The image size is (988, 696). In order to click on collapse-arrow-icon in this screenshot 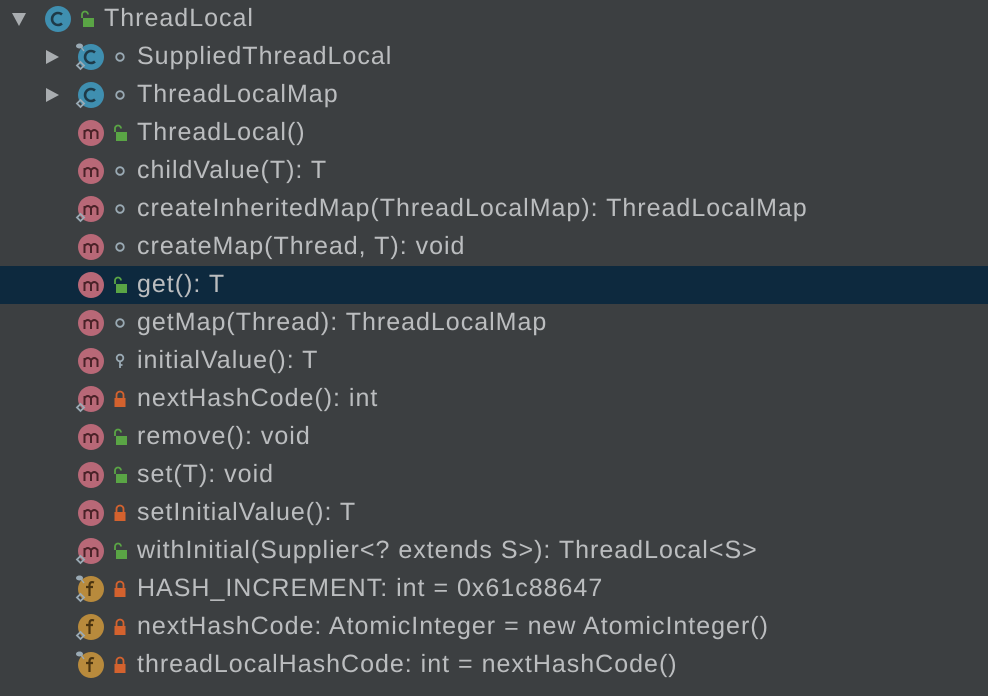, I will do `click(19, 19)`.